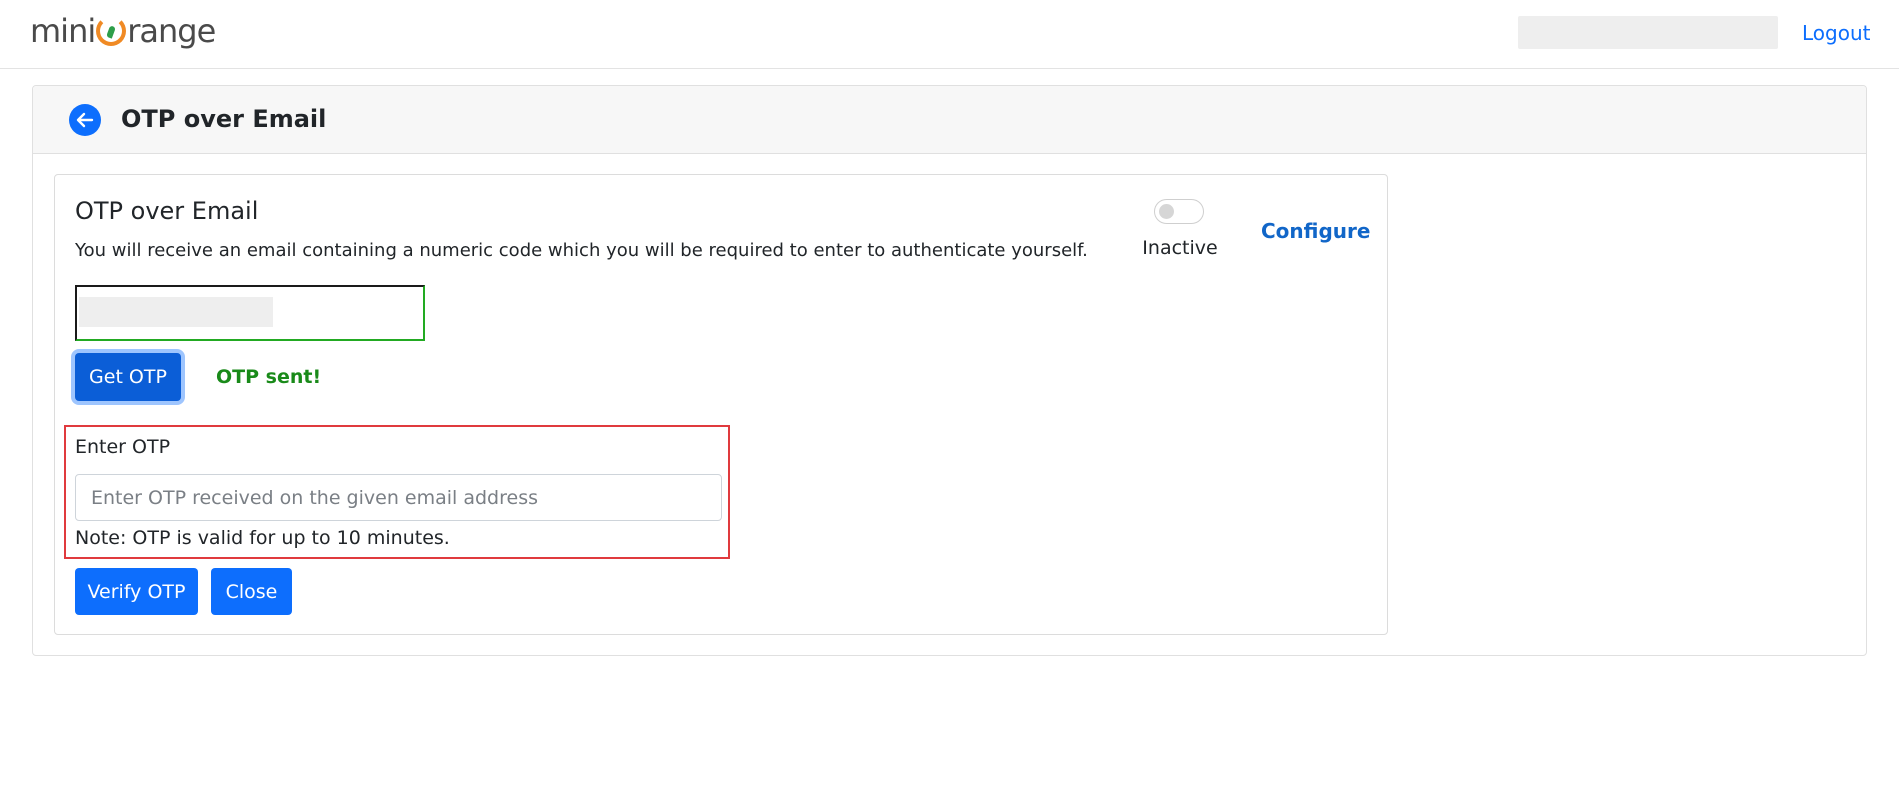  Describe the element at coordinates (269, 377) in the screenshot. I see `otp-sent-message: OTP sent!` at that location.